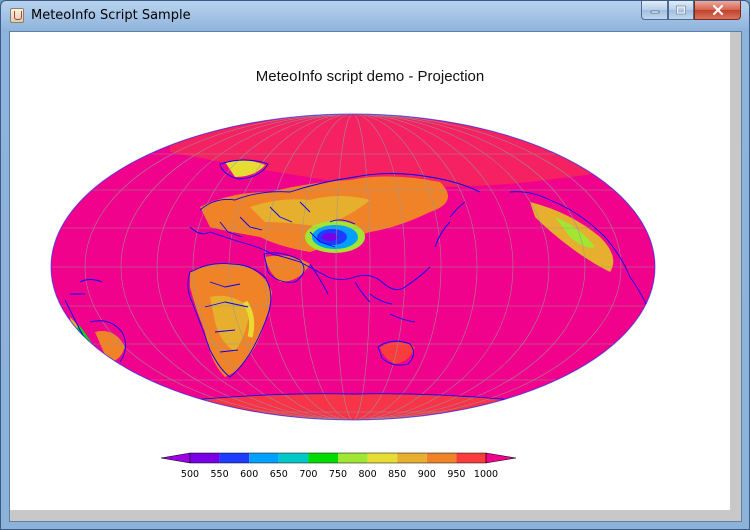  I want to click on colorbar-label-800: 800, so click(368, 474).